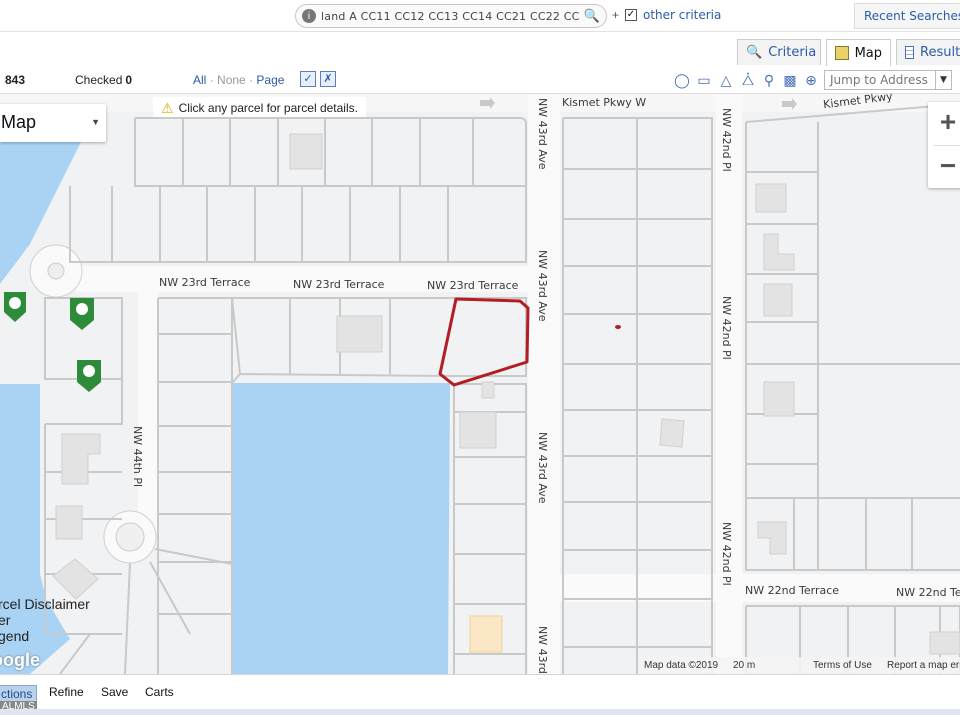 The width and height of the screenshot is (960, 715). What do you see at coordinates (199, 80) in the screenshot?
I see `select-all-link: All` at bounding box center [199, 80].